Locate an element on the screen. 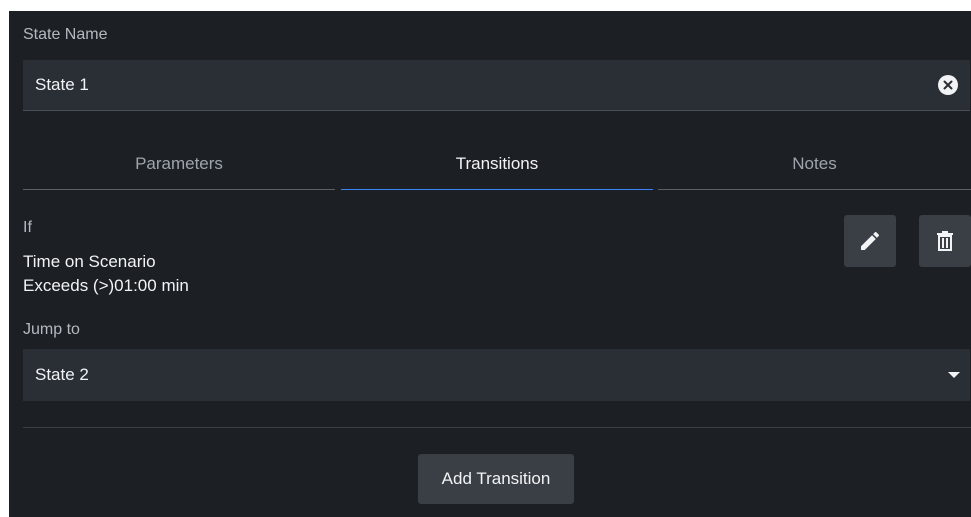 The height and width of the screenshot is (517, 971). trash-icon is located at coordinates (945, 241).